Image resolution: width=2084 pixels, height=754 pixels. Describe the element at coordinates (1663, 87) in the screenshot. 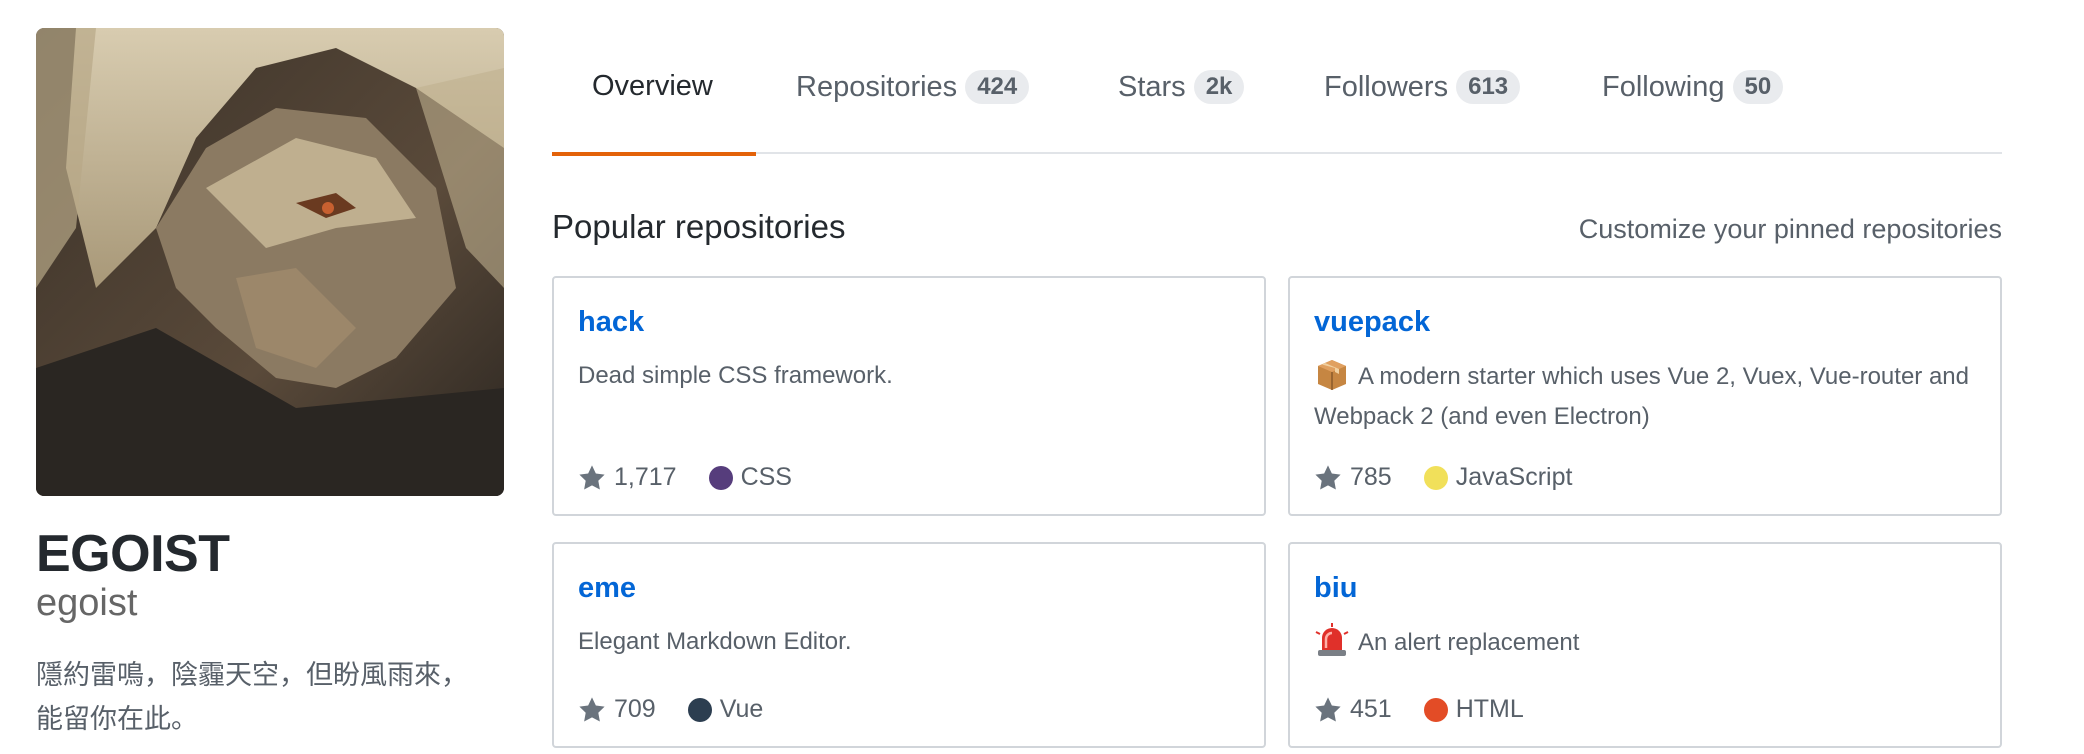

I see `tab-label: Following` at that location.